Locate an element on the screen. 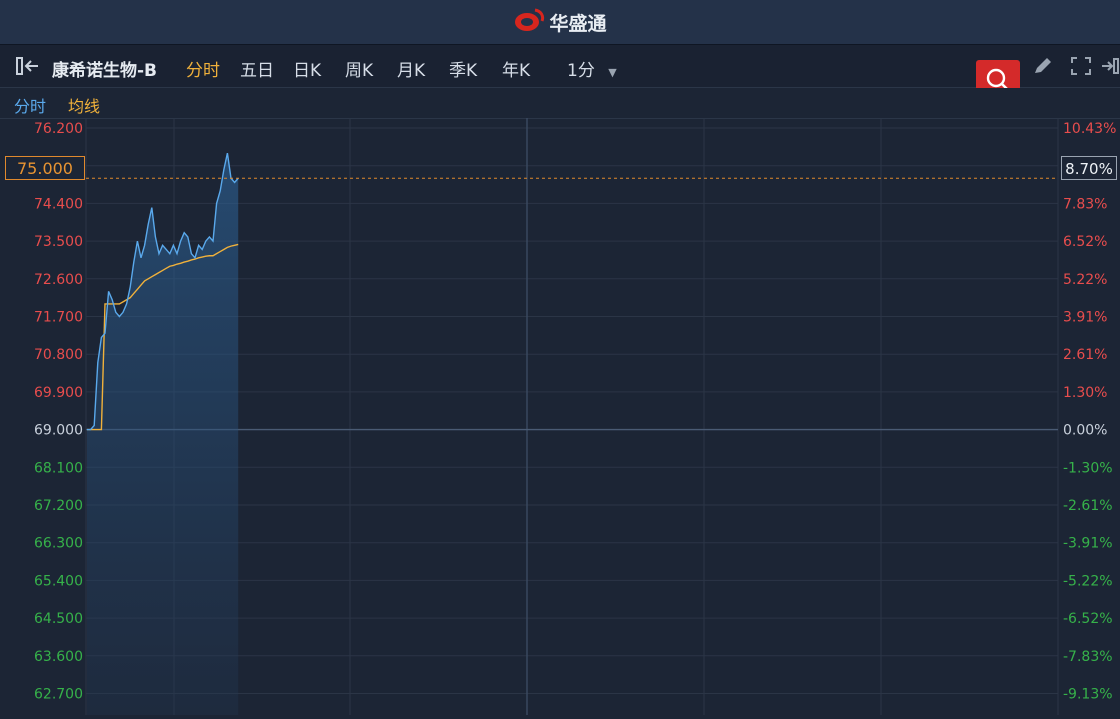 This screenshot has width=1120, height=719. brand-name: 华盛通 is located at coordinates (578, 23).